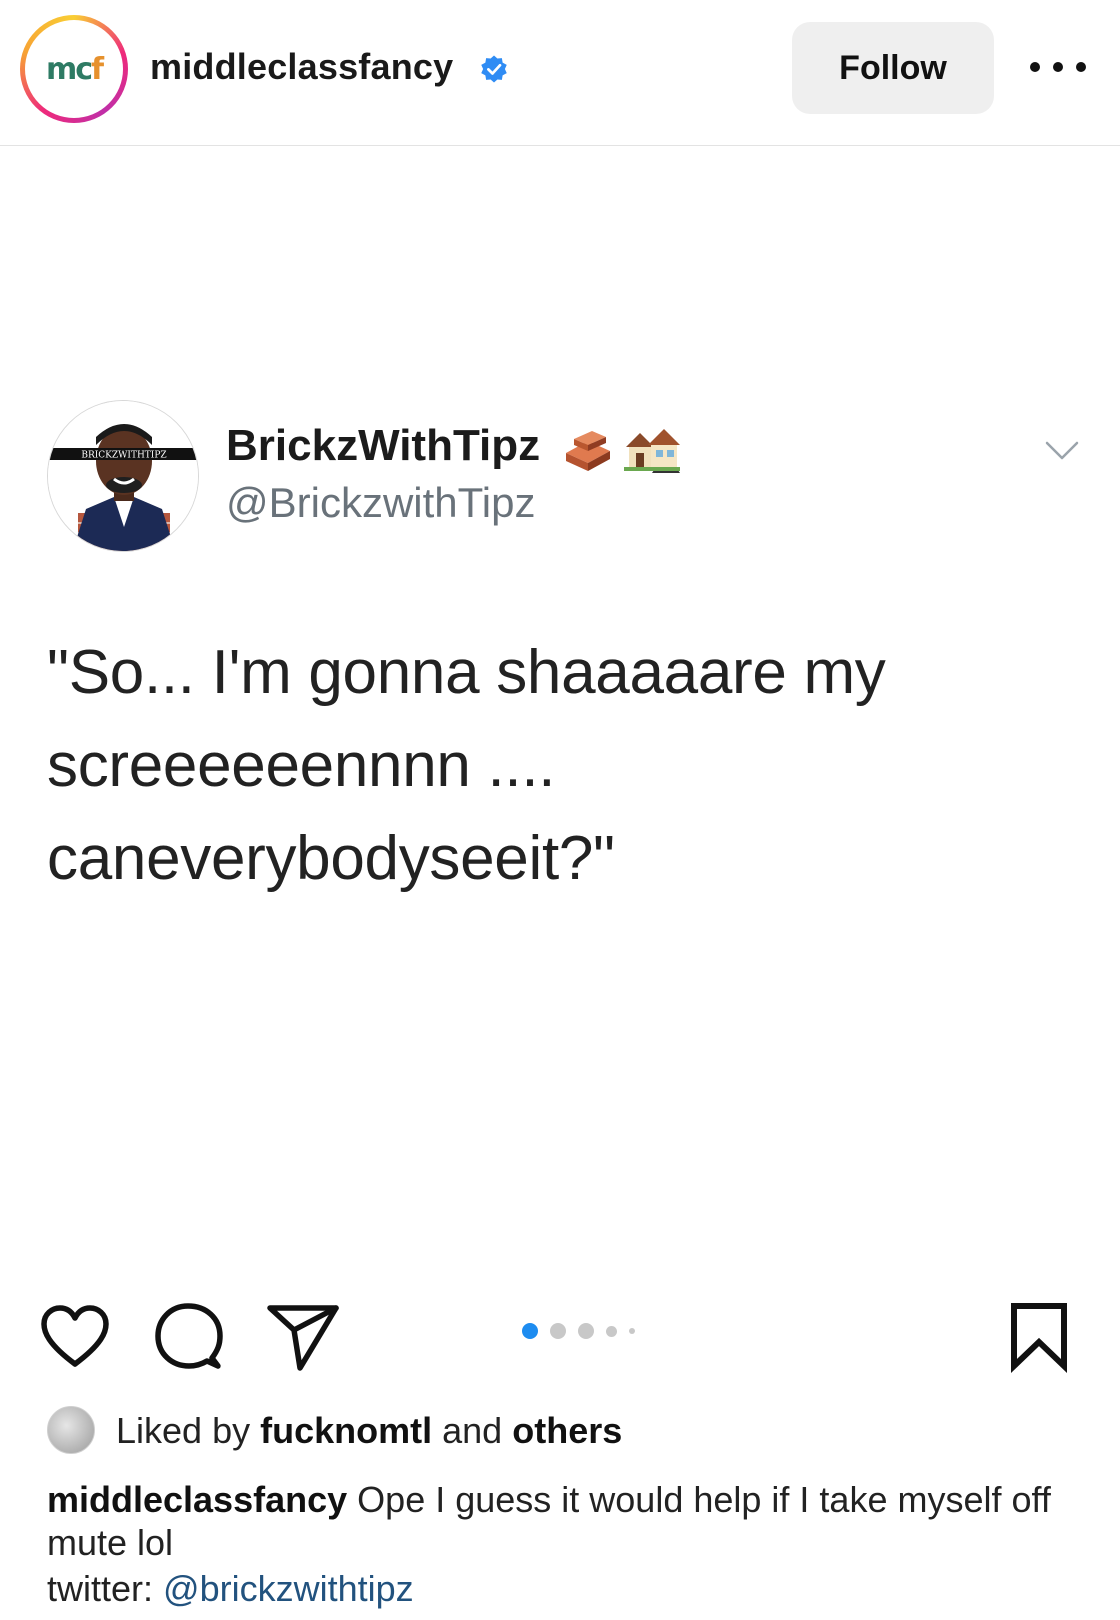 This screenshot has width=1120, height=1620. What do you see at coordinates (123, 456) in the screenshot?
I see `svg-text: BRICKZWITHTIPZ` at bounding box center [123, 456].